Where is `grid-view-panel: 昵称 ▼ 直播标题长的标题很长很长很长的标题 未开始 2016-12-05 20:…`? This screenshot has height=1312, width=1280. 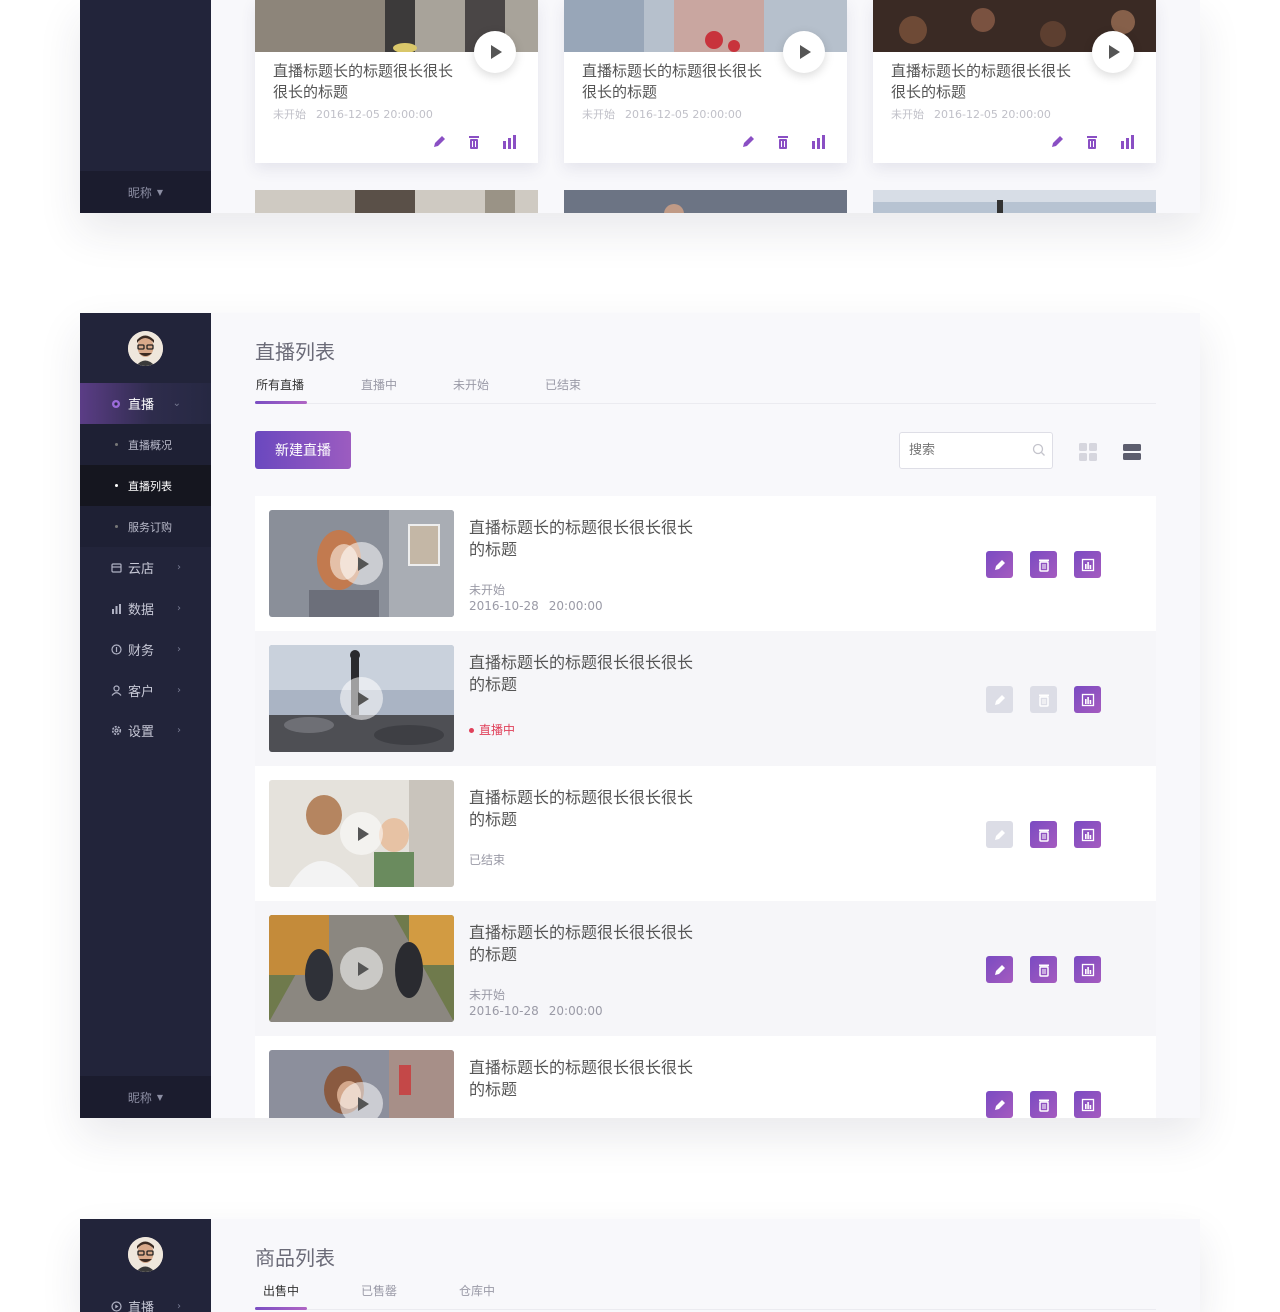 grid-view-panel: 昵称 ▼ 直播标题长的标题很长很长很长的标题 未开始 2016-12-05 20:… is located at coordinates (640, 106).